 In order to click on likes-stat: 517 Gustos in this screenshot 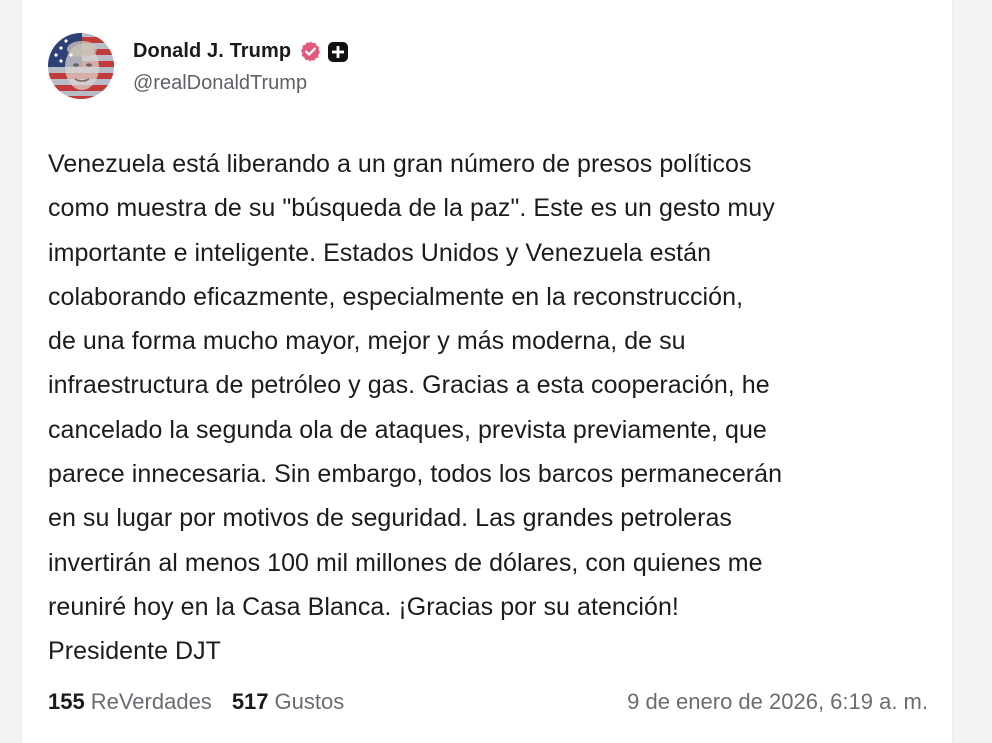, I will do `click(288, 702)`.